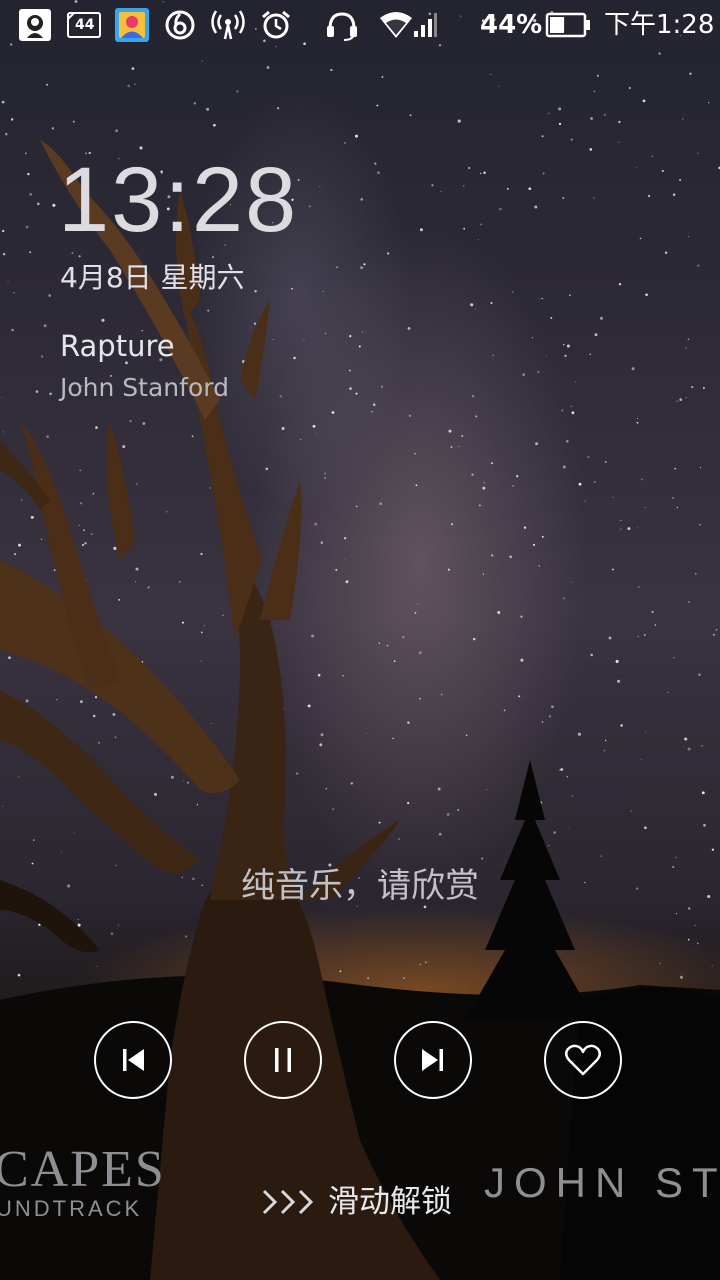  Describe the element at coordinates (117, 346) in the screenshot. I see `song-title: Rapture` at that location.